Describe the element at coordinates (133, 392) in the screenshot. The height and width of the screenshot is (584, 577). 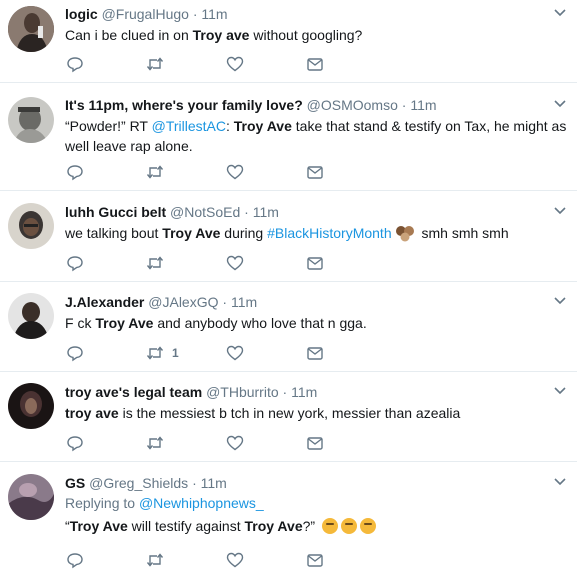
I see `display-name: troy ave's legal team` at that location.